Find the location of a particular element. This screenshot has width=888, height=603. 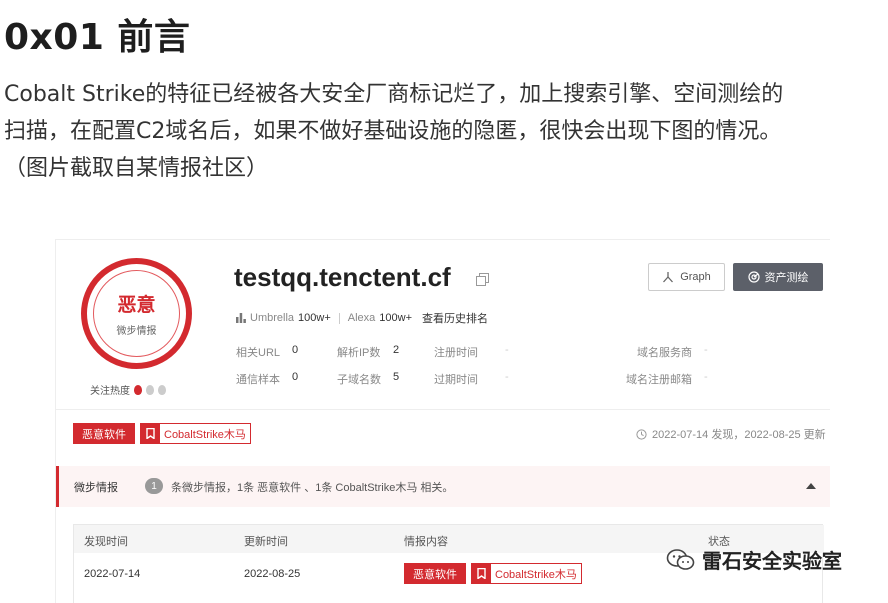

umbrella-label: Umbrella is located at coordinates (272, 318).